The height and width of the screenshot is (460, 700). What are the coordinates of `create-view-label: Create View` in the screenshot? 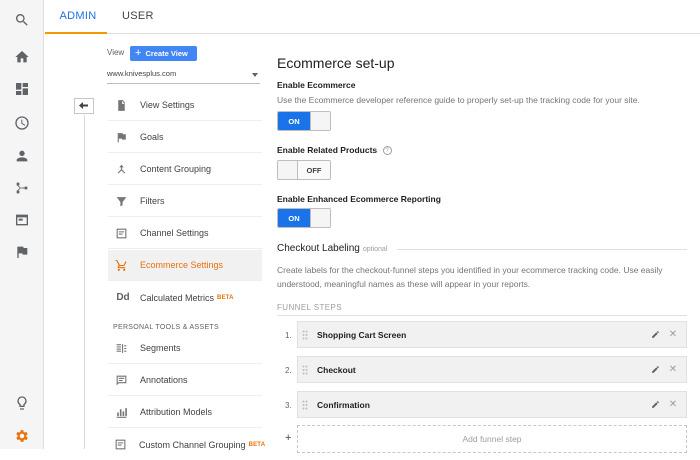 It's located at (166, 53).